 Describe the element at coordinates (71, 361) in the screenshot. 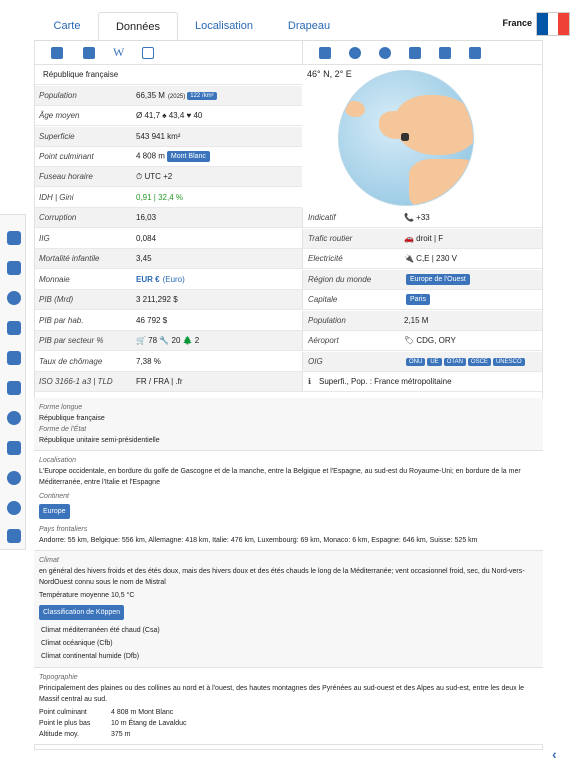

I see `row-label: Taux de chômage` at that location.